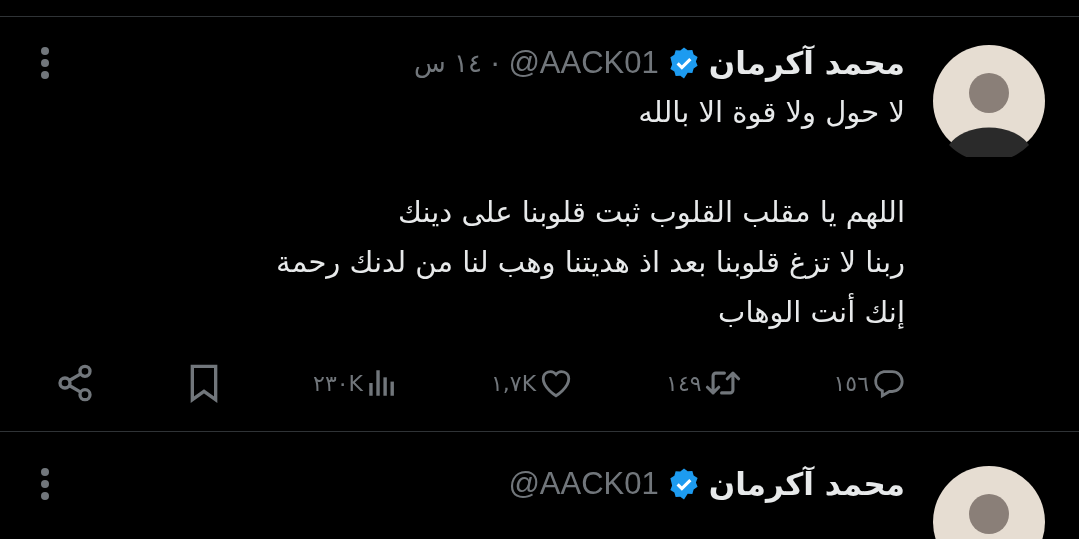 This screenshot has width=1079, height=539. What do you see at coordinates (704, 383) in the screenshot?
I see `retweet-button: ١٤٩` at bounding box center [704, 383].